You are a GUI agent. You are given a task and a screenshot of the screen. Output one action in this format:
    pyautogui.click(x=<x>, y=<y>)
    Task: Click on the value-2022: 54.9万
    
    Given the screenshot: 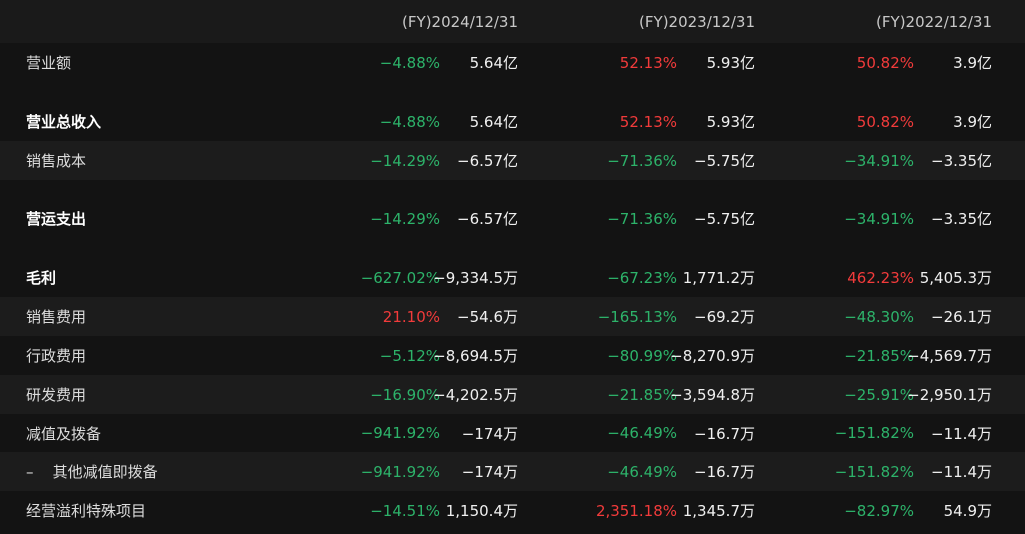 What is the action you would take?
    pyautogui.click(x=967, y=511)
    